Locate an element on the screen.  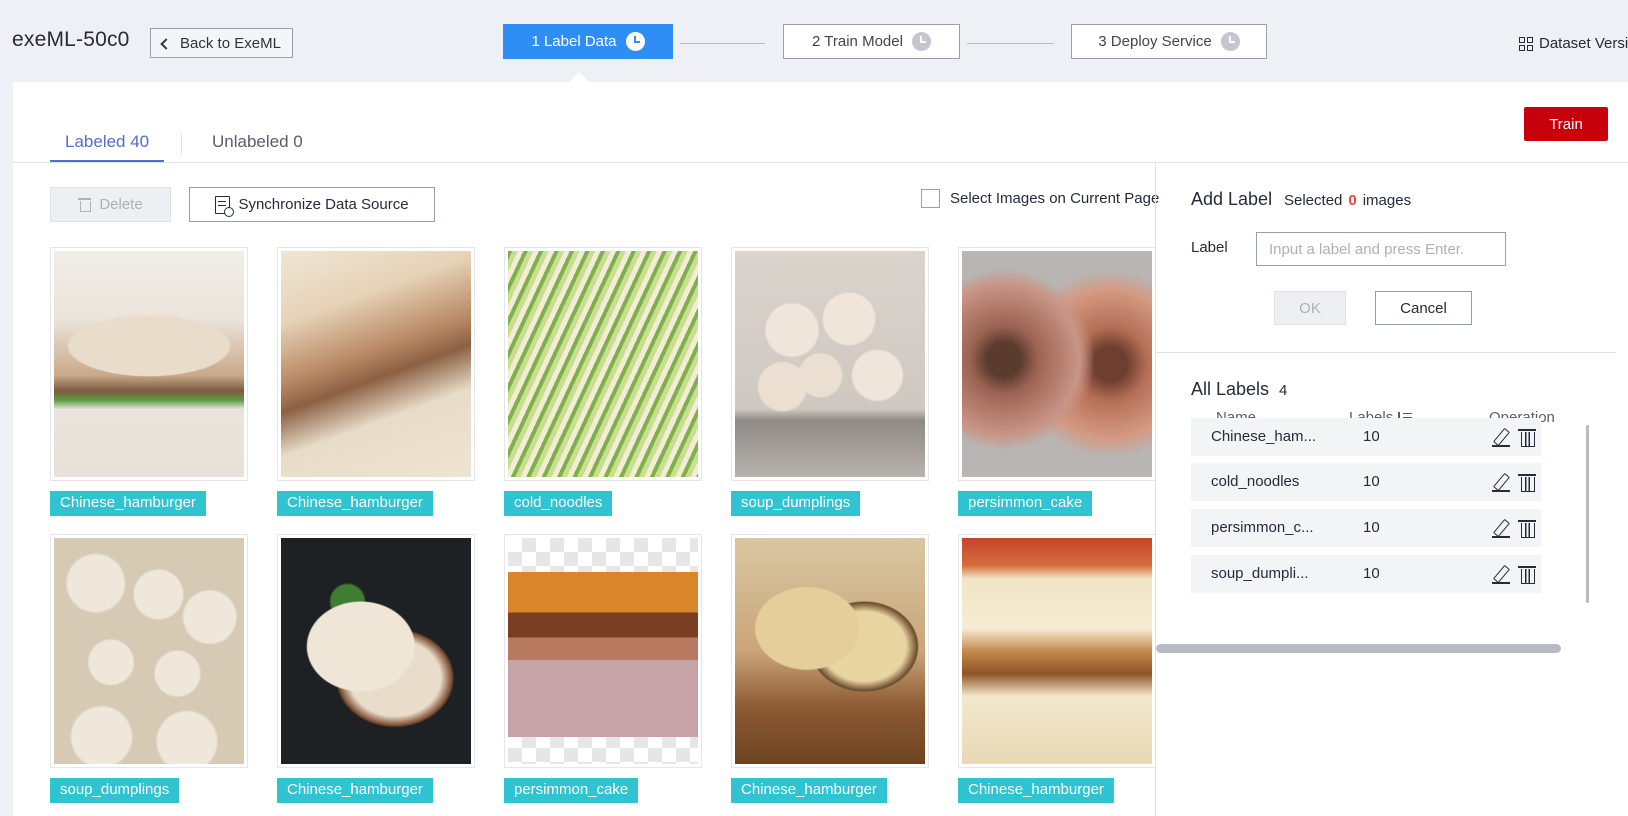
label-name: cold_noodles is located at coordinates (1255, 481).